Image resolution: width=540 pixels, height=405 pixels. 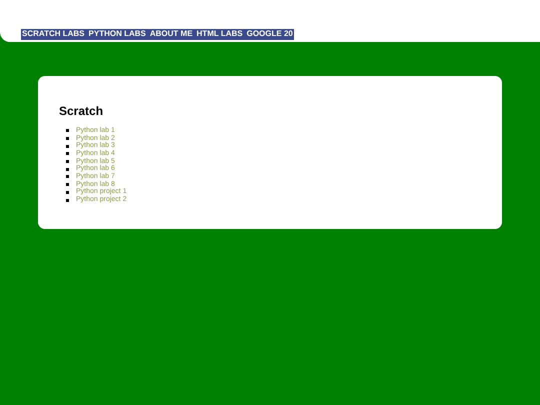 What do you see at coordinates (117, 34) in the screenshot?
I see `nav-link: PYTHON LABS` at bounding box center [117, 34].